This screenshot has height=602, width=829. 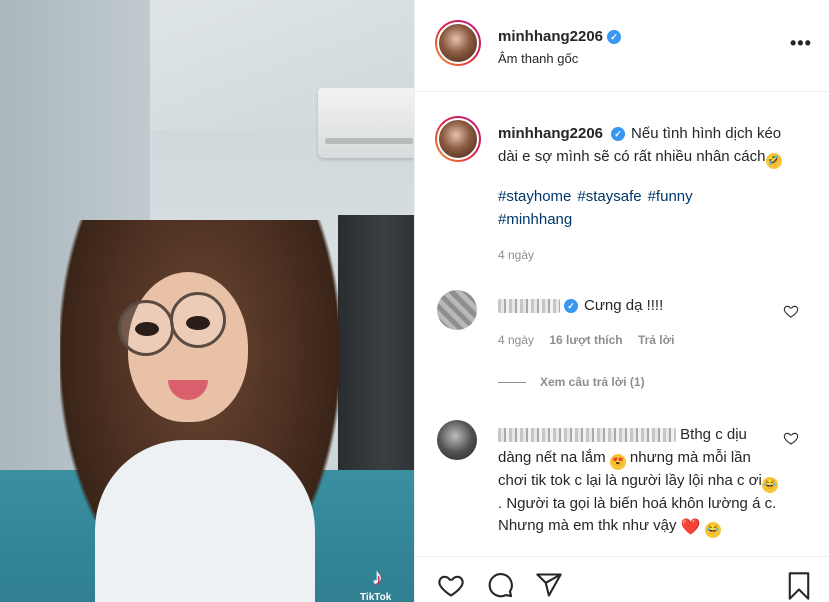 I want to click on caption-username: minhhang2206, so click(x=550, y=133).